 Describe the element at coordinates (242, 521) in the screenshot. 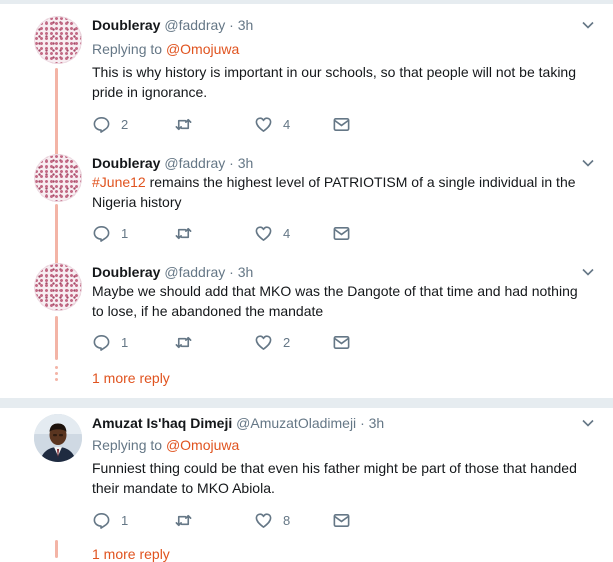

I see `tweet-actions: 1 8` at that location.